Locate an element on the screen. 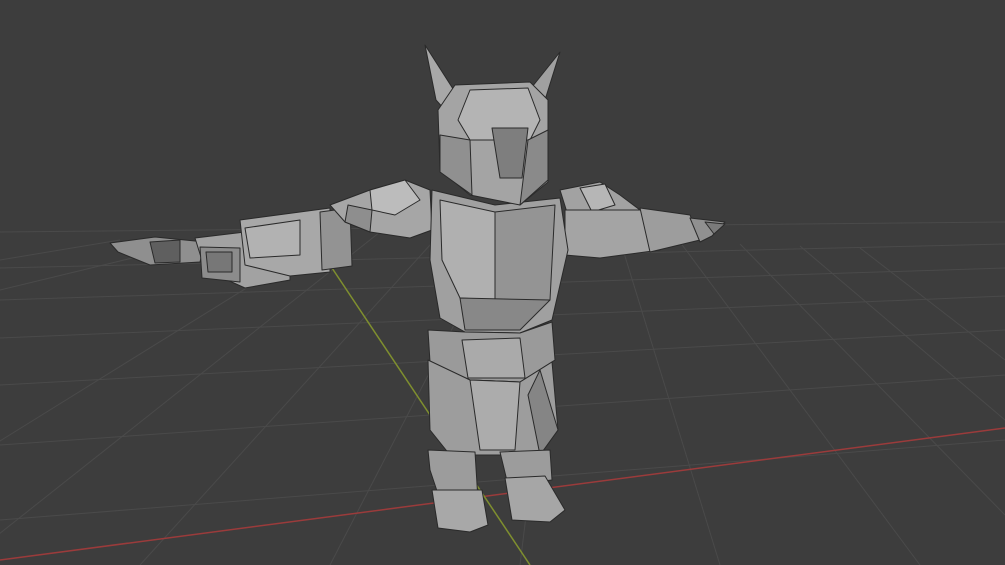 This screenshot has width=1005, height=565. torso is located at coordinates (499, 261).